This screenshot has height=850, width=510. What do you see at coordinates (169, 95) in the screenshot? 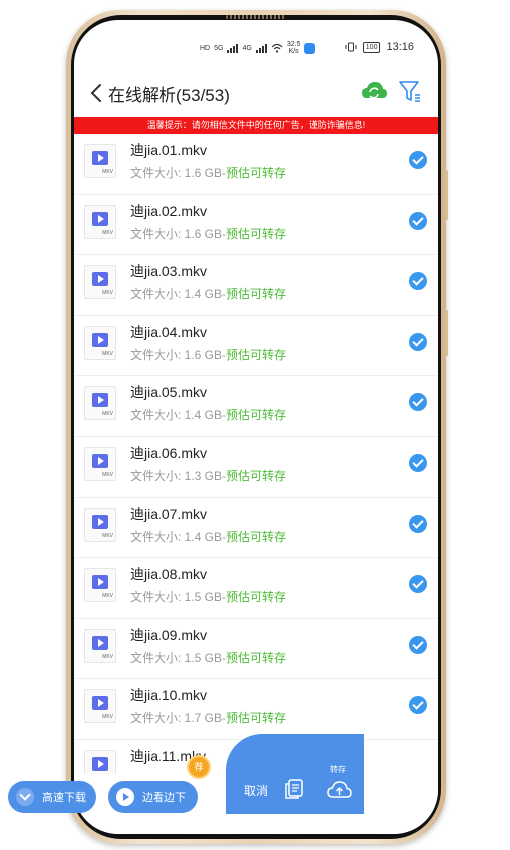
I see `page-title: 在线解析(53/53)` at bounding box center [169, 95].